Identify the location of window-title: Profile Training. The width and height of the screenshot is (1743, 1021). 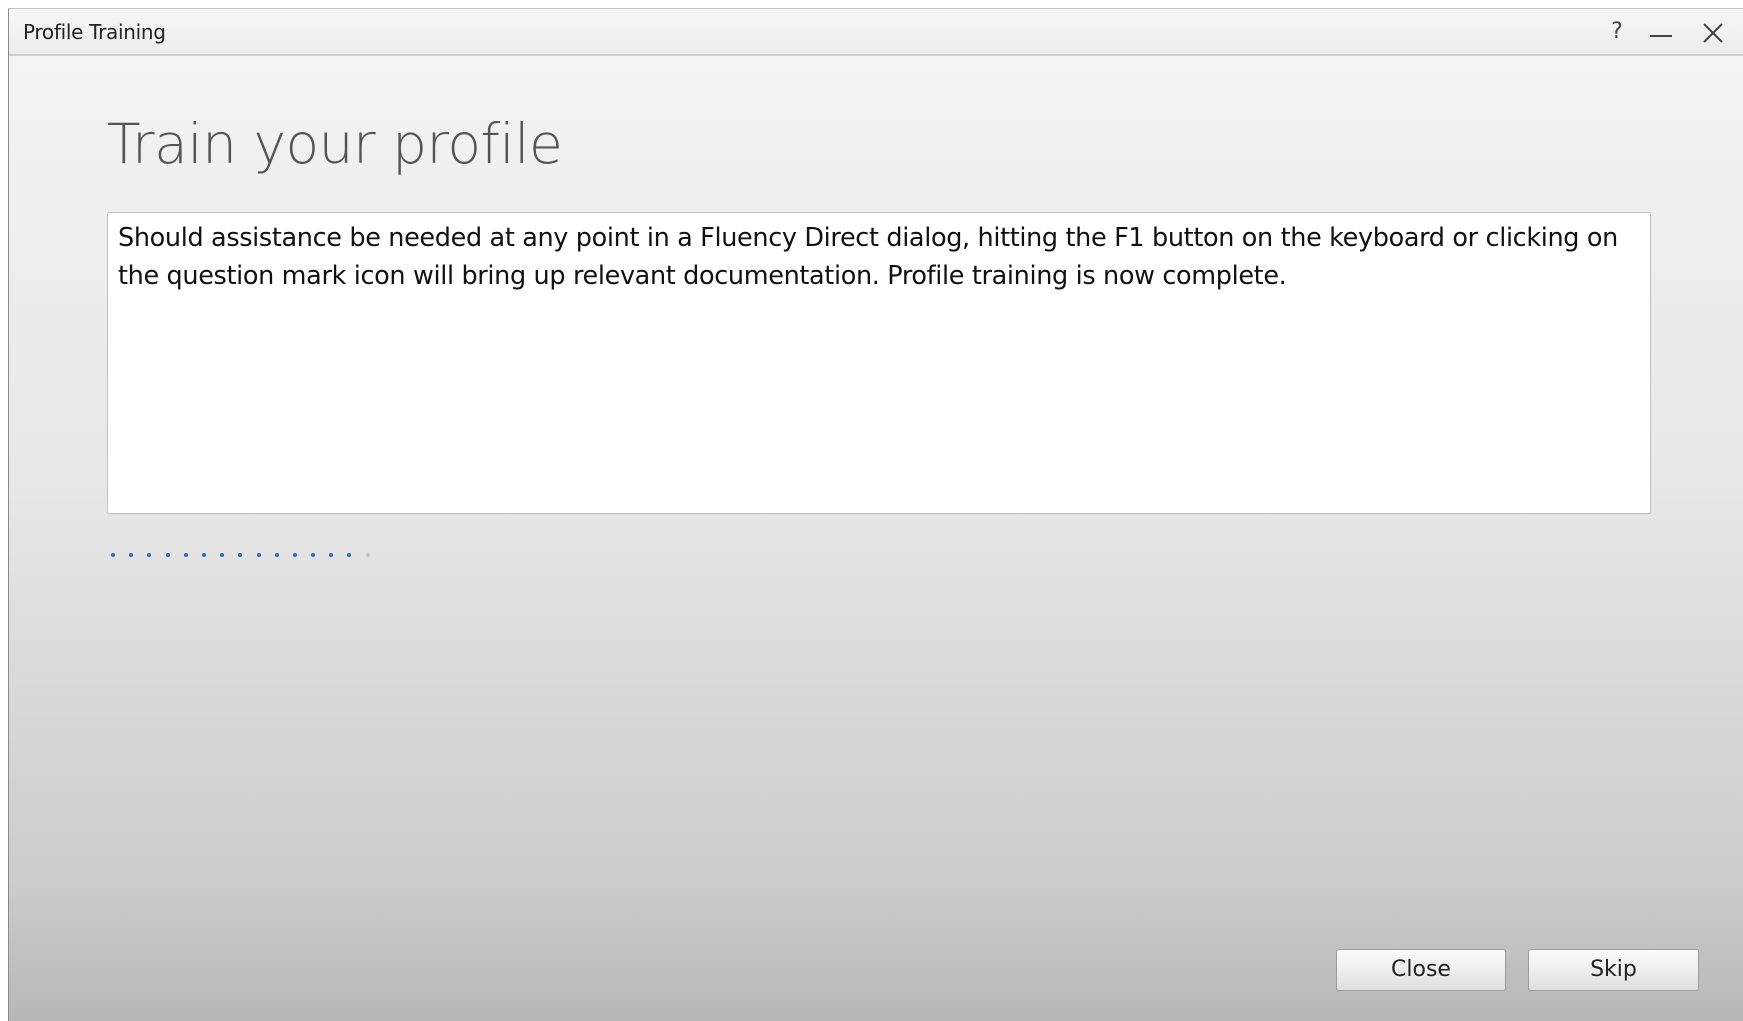
(94, 32).